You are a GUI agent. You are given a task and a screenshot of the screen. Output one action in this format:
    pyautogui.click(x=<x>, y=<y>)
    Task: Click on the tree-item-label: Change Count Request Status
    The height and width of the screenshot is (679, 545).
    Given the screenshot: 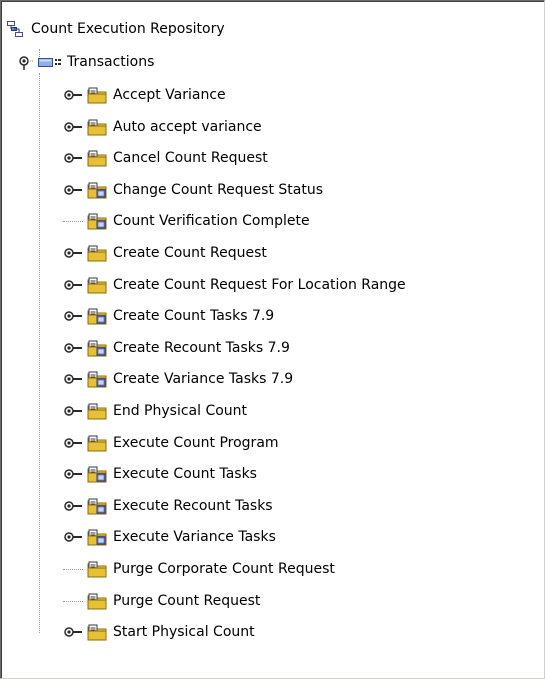 What is the action you would take?
    pyautogui.click(x=218, y=190)
    